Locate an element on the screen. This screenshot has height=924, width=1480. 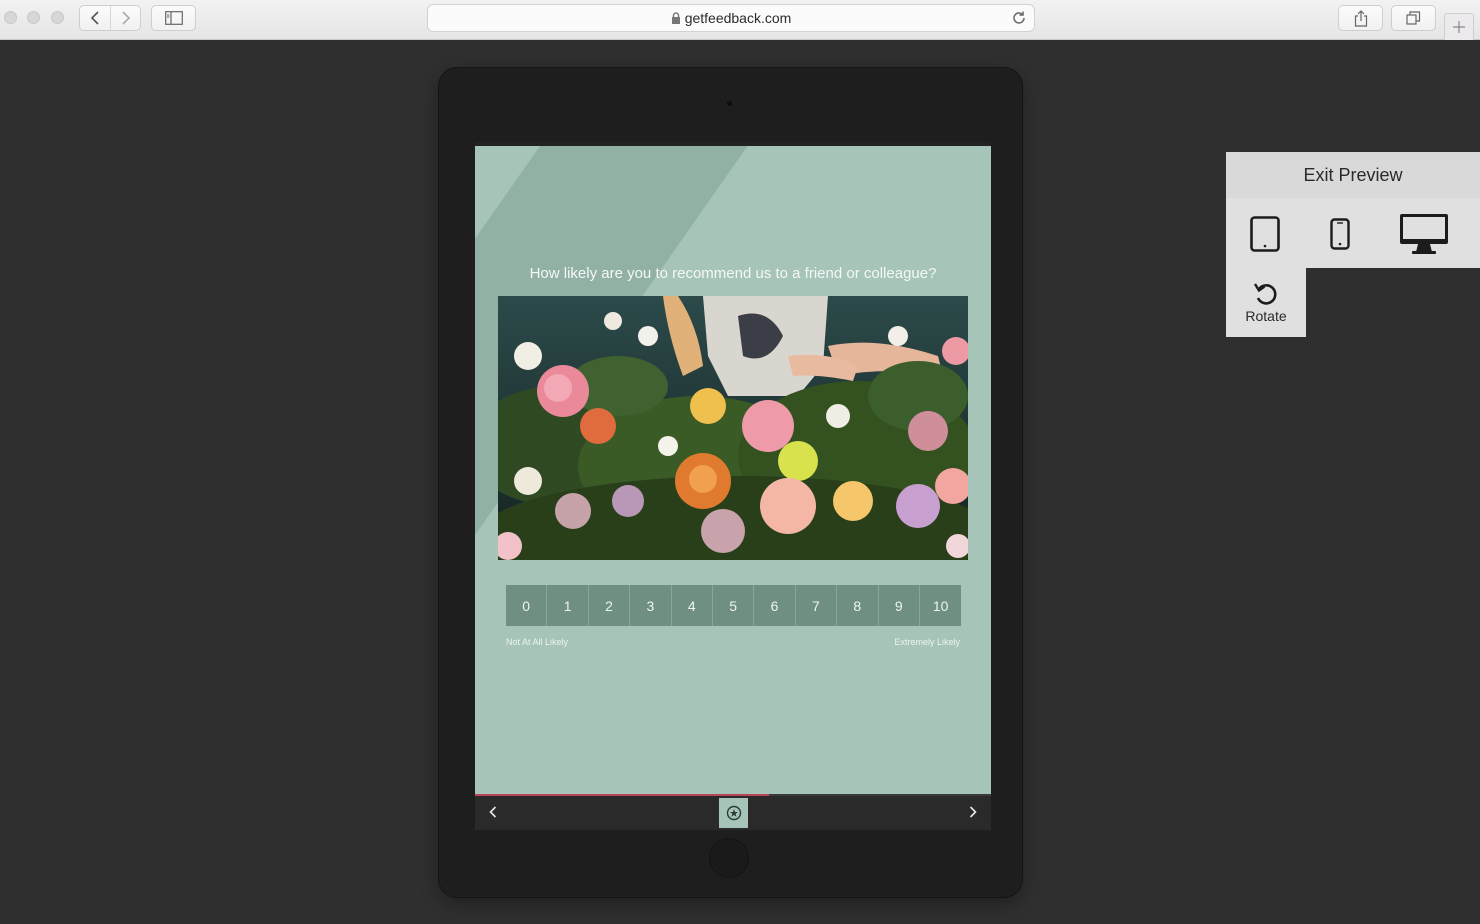
scale-option-1: 1 is located at coordinates (568, 605).